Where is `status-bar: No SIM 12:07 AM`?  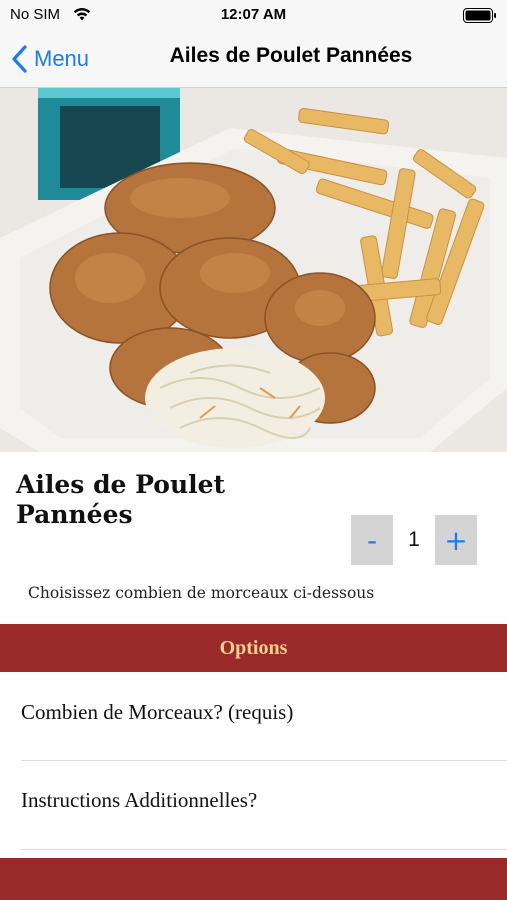
status-bar: No SIM 12:07 AM is located at coordinates (253, 16).